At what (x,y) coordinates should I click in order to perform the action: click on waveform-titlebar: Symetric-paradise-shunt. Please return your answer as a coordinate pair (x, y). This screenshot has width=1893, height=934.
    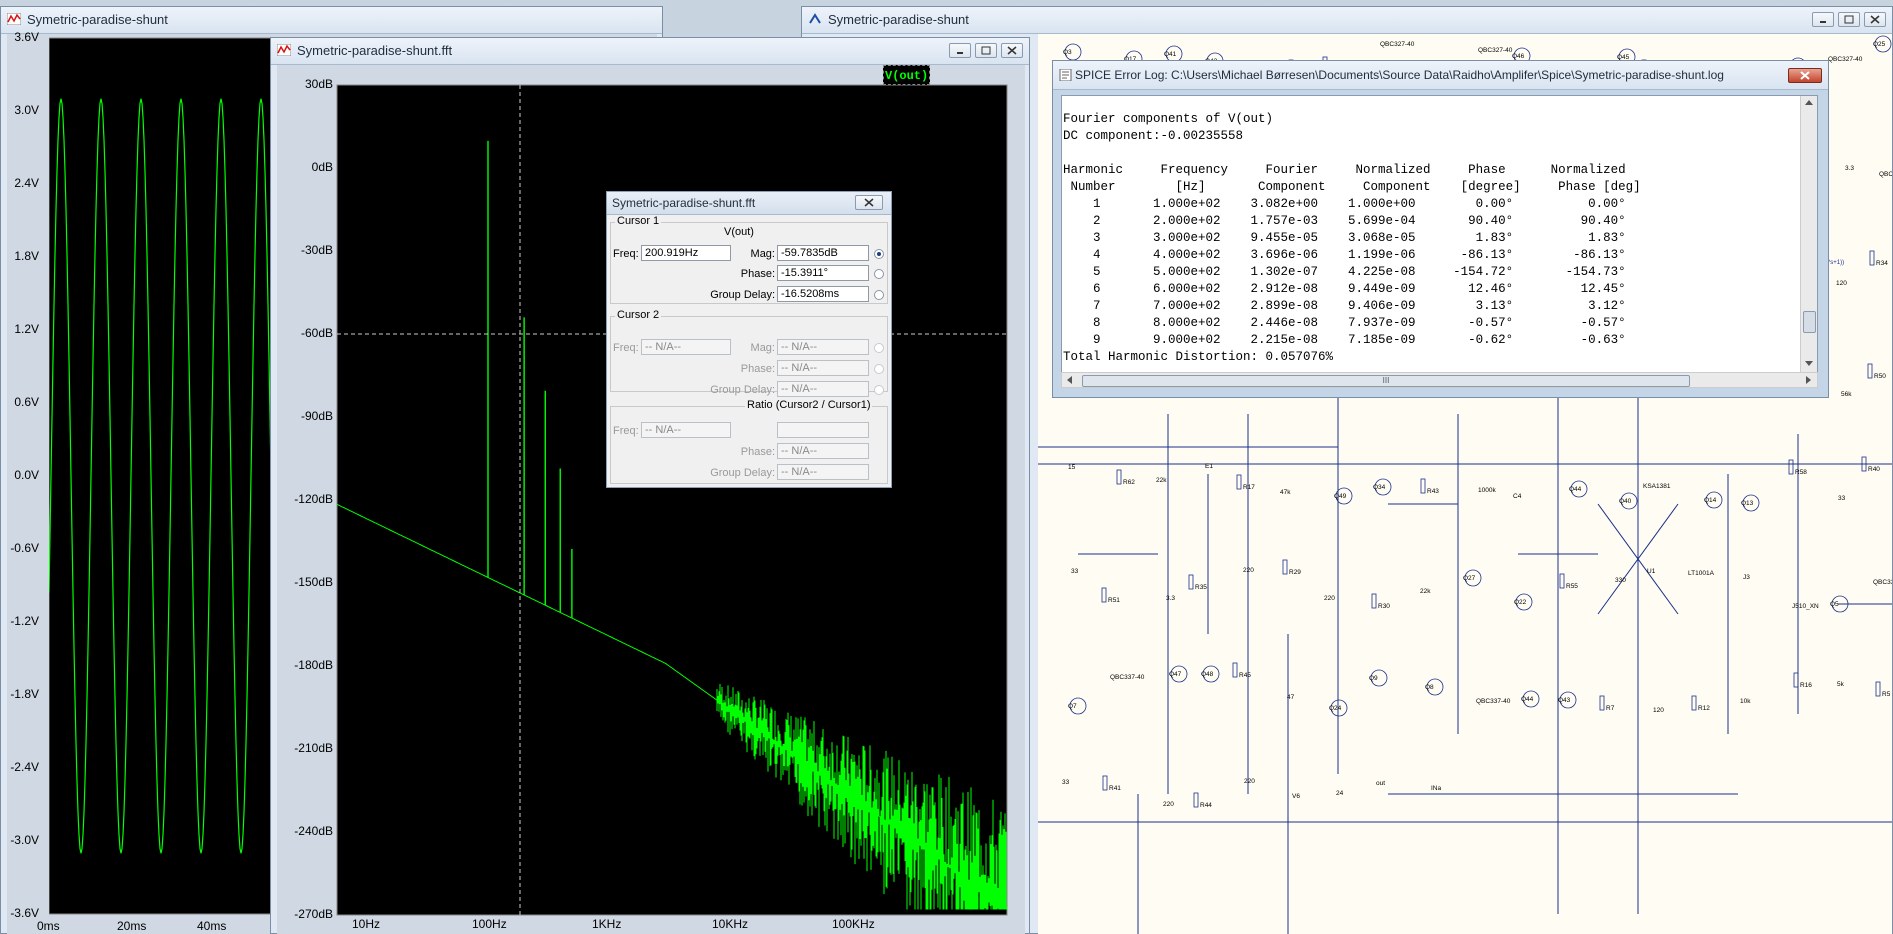
    Looking at the image, I should click on (331, 20).